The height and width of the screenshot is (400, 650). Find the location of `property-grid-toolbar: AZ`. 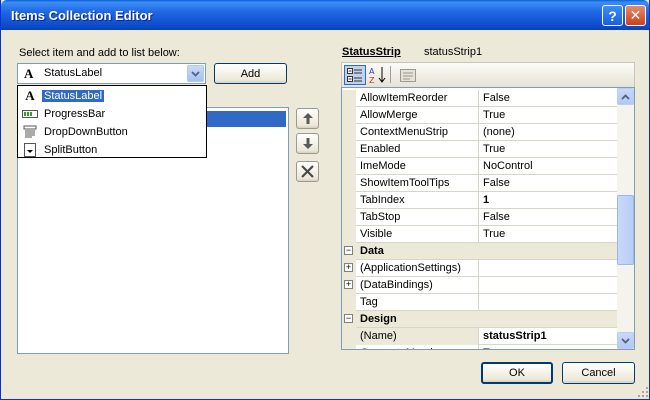

property-grid-toolbar: AZ is located at coordinates (488, 74).